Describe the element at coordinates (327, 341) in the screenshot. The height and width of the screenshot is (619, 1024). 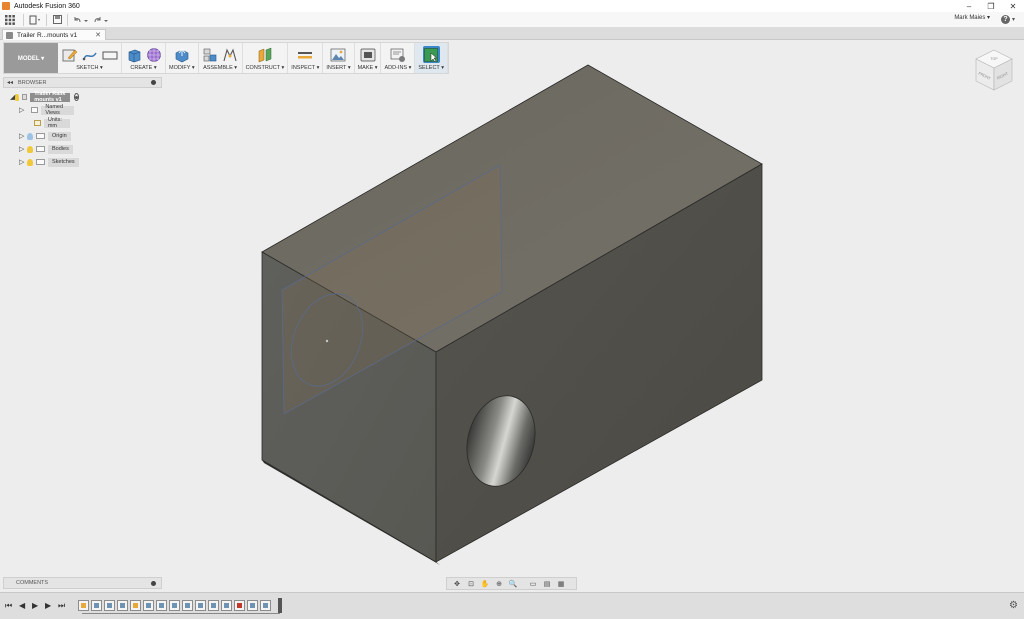
I see `sketch-center-point` at that location.